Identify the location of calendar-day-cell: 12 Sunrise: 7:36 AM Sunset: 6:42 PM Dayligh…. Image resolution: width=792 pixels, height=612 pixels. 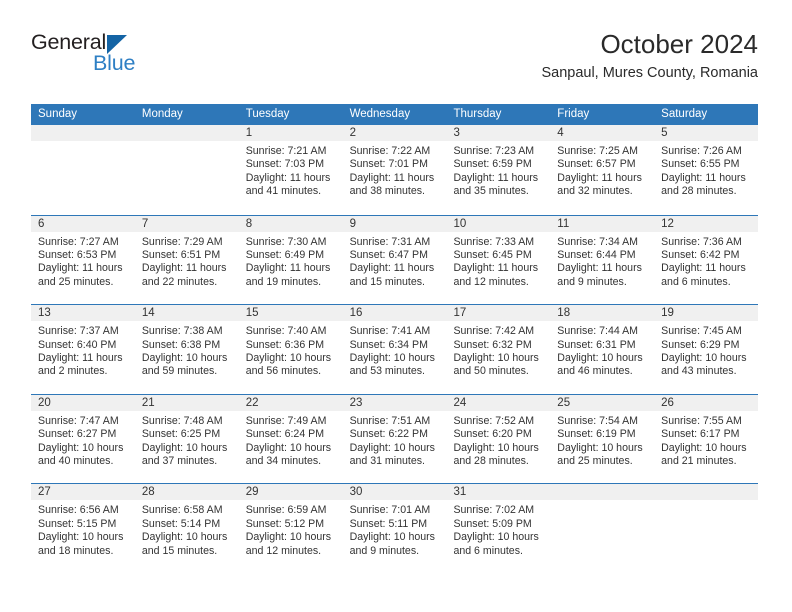
(706, 260).